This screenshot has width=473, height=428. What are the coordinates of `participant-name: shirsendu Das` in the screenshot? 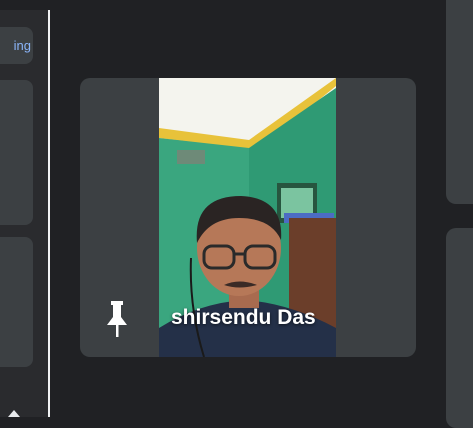 It's located at (243, 317).